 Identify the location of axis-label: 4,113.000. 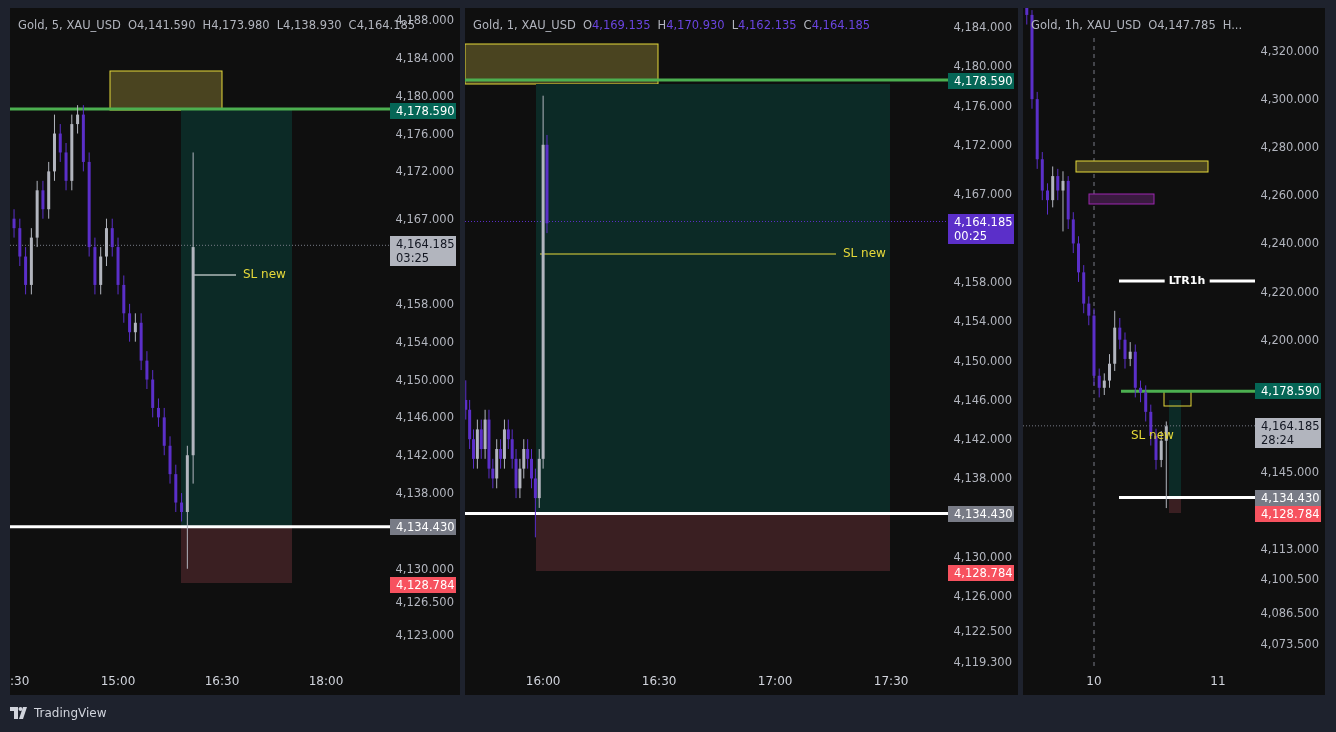
(1289, 548).